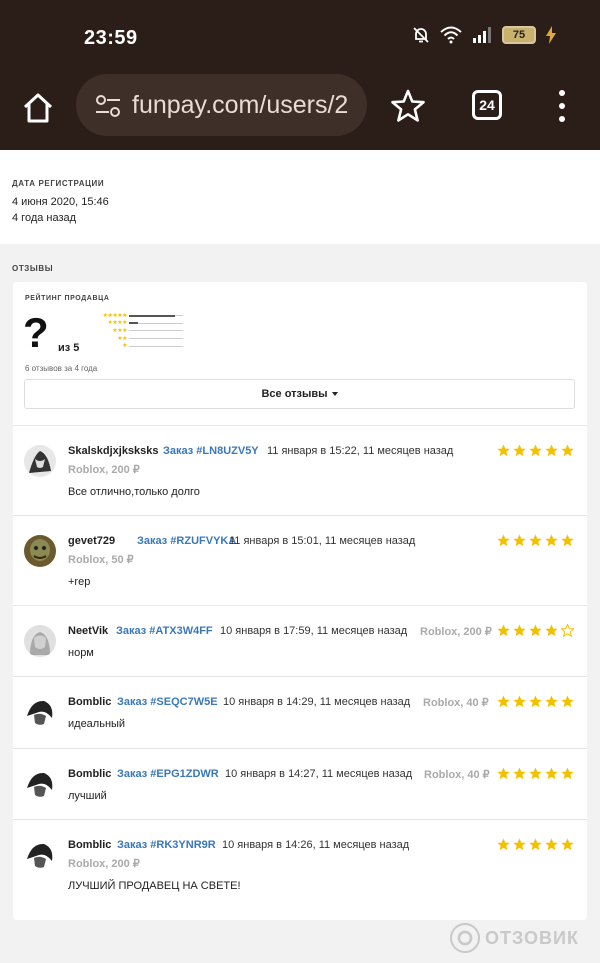 The width and height of the screenshot is (600, 963). What do you see at coordinates (465, 938) in the screenshot?
I see `otzovik-logo-icon` at bounding box center [465, 938].